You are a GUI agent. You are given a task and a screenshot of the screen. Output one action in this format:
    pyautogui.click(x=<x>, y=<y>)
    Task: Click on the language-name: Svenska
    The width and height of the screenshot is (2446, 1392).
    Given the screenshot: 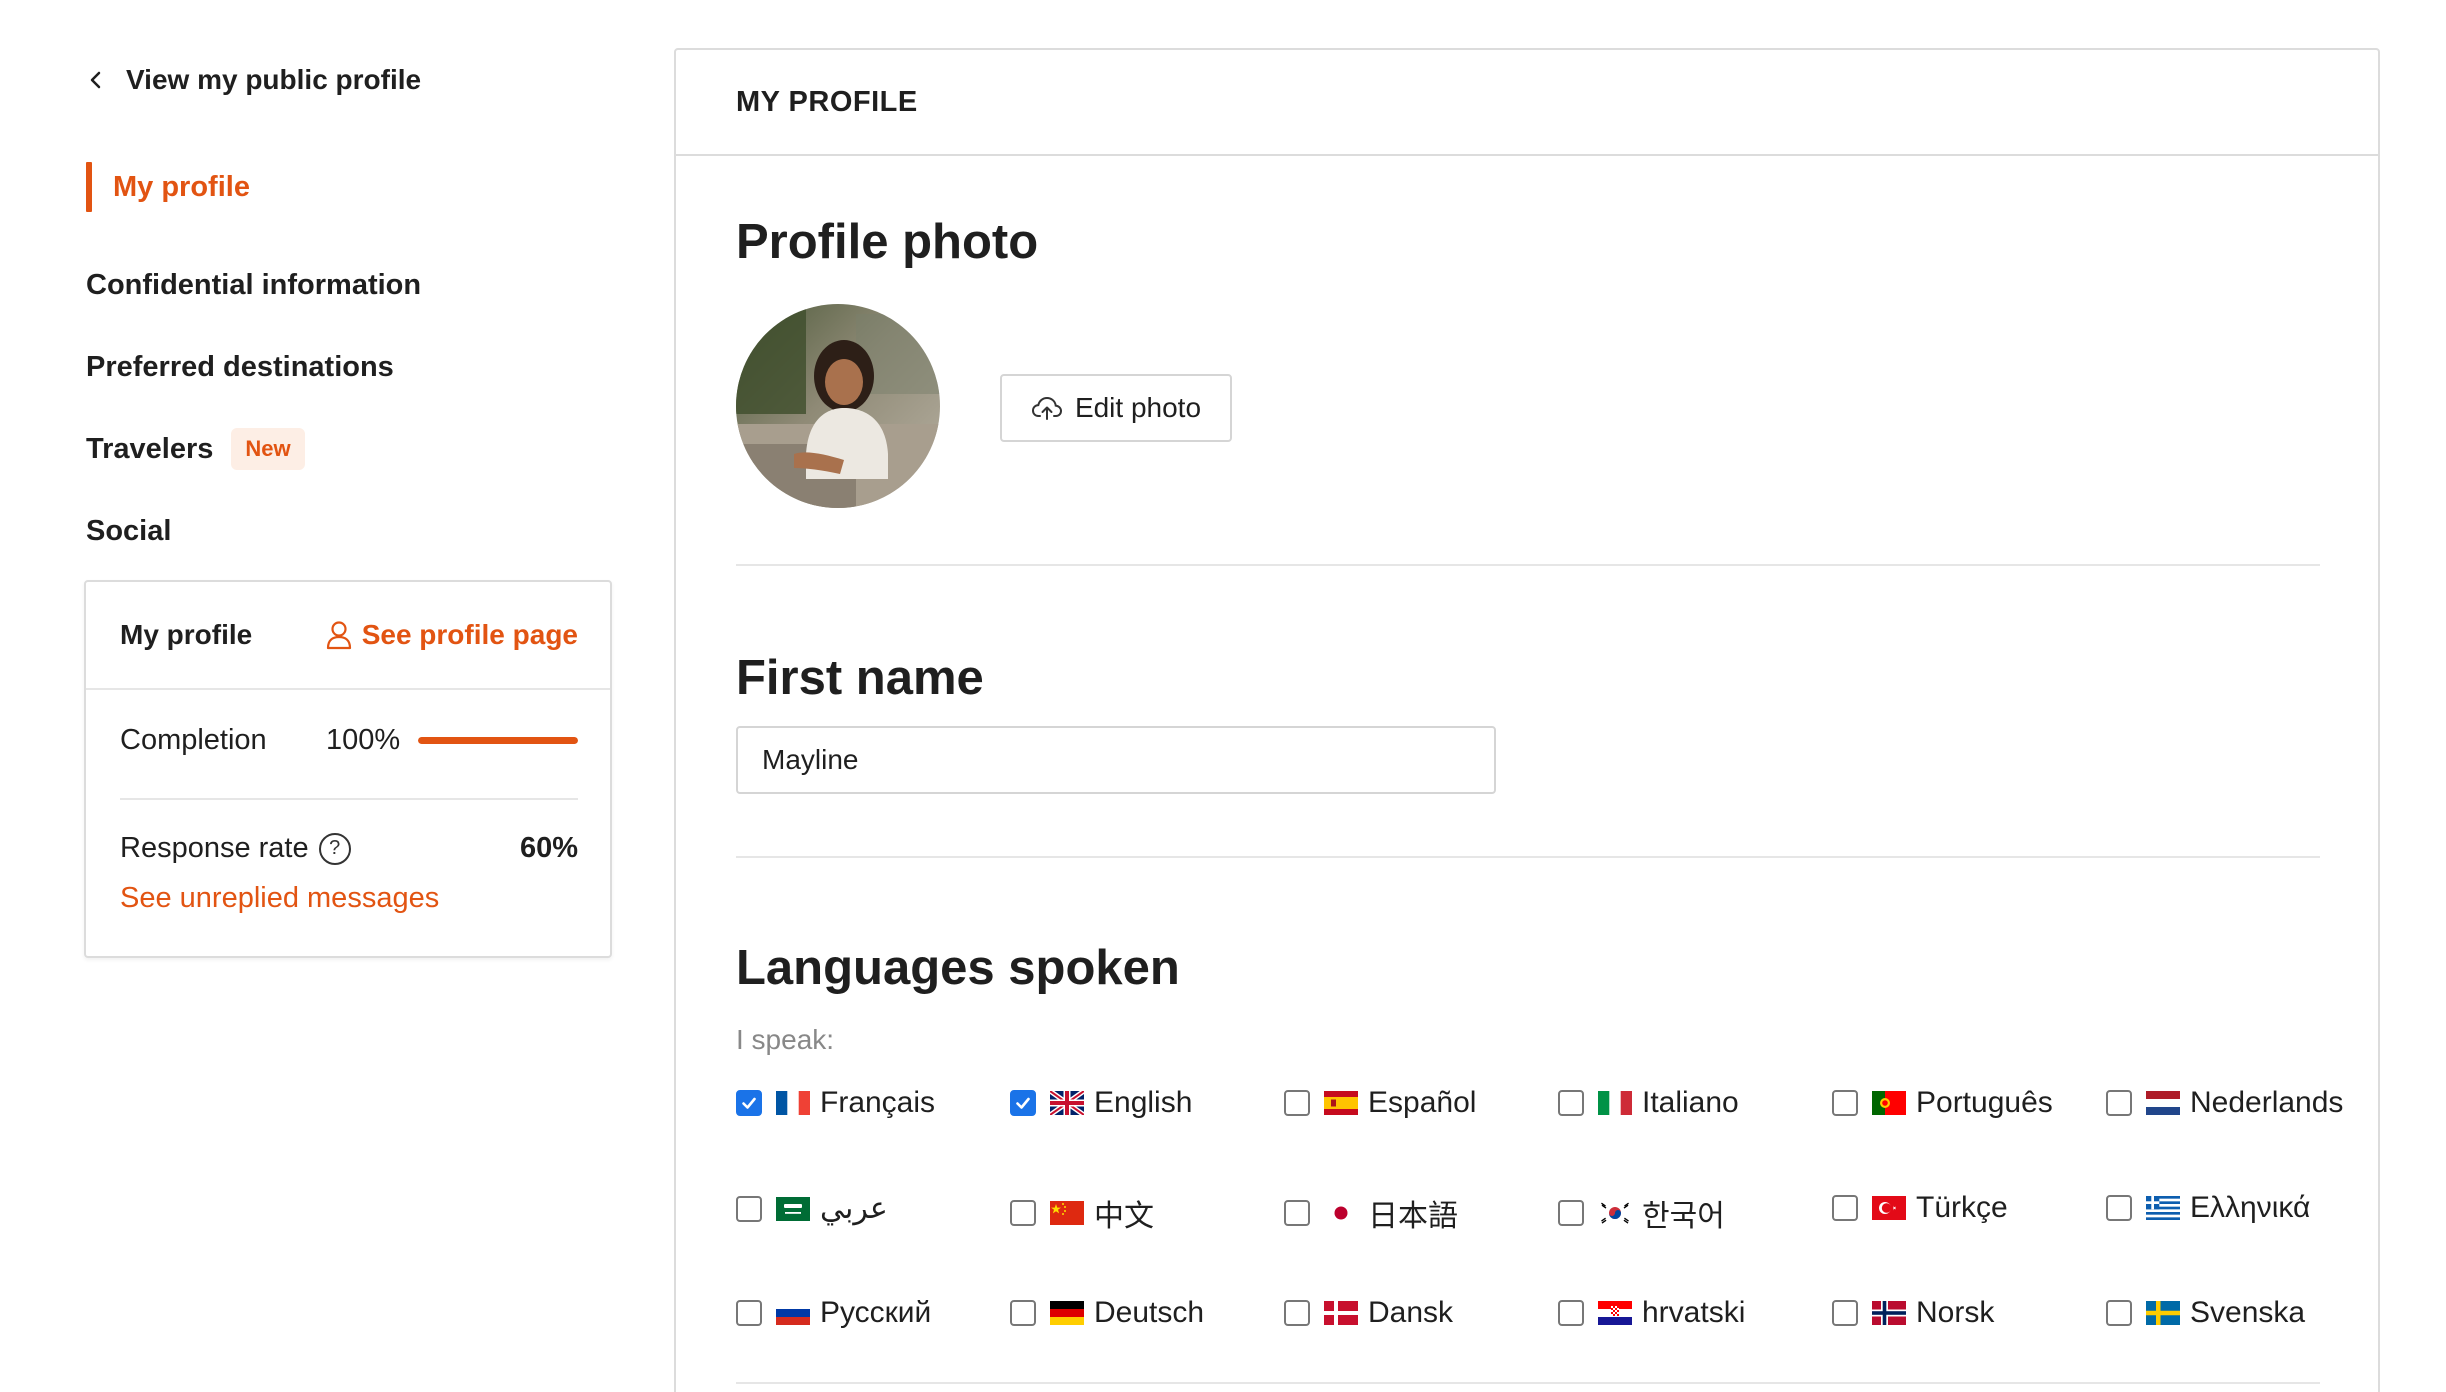 What is the action you would take?
    pyautogui.click(x=2248, y=1312)
    